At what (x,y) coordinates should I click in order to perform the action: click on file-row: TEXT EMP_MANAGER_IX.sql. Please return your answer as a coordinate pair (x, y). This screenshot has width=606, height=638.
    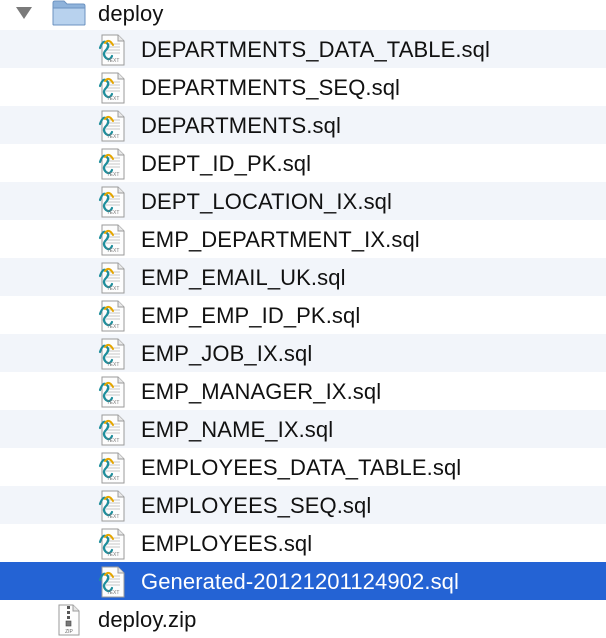
    Looking at the image, I should click on (303, 391).